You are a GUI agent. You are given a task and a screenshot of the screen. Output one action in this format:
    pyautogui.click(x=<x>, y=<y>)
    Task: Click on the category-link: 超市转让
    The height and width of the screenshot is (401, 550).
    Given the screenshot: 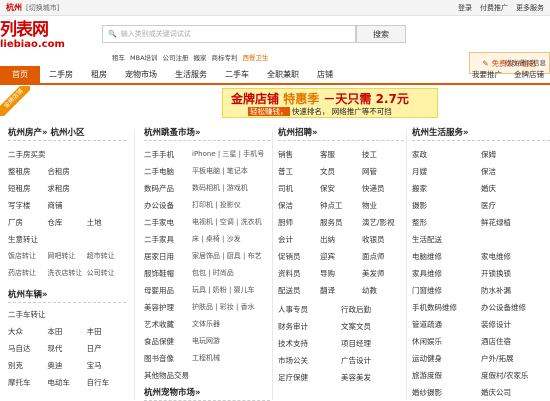 What is the action you would take?
    pyautogui.click(x=106, y=256)
    